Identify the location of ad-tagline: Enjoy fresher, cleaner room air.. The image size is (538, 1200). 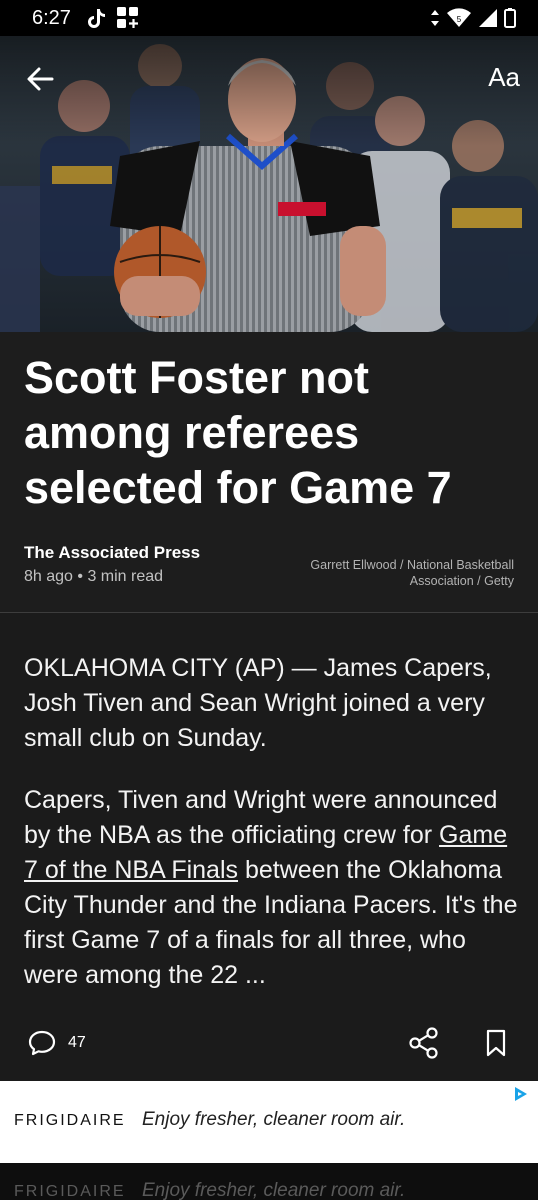
(274, 1119).